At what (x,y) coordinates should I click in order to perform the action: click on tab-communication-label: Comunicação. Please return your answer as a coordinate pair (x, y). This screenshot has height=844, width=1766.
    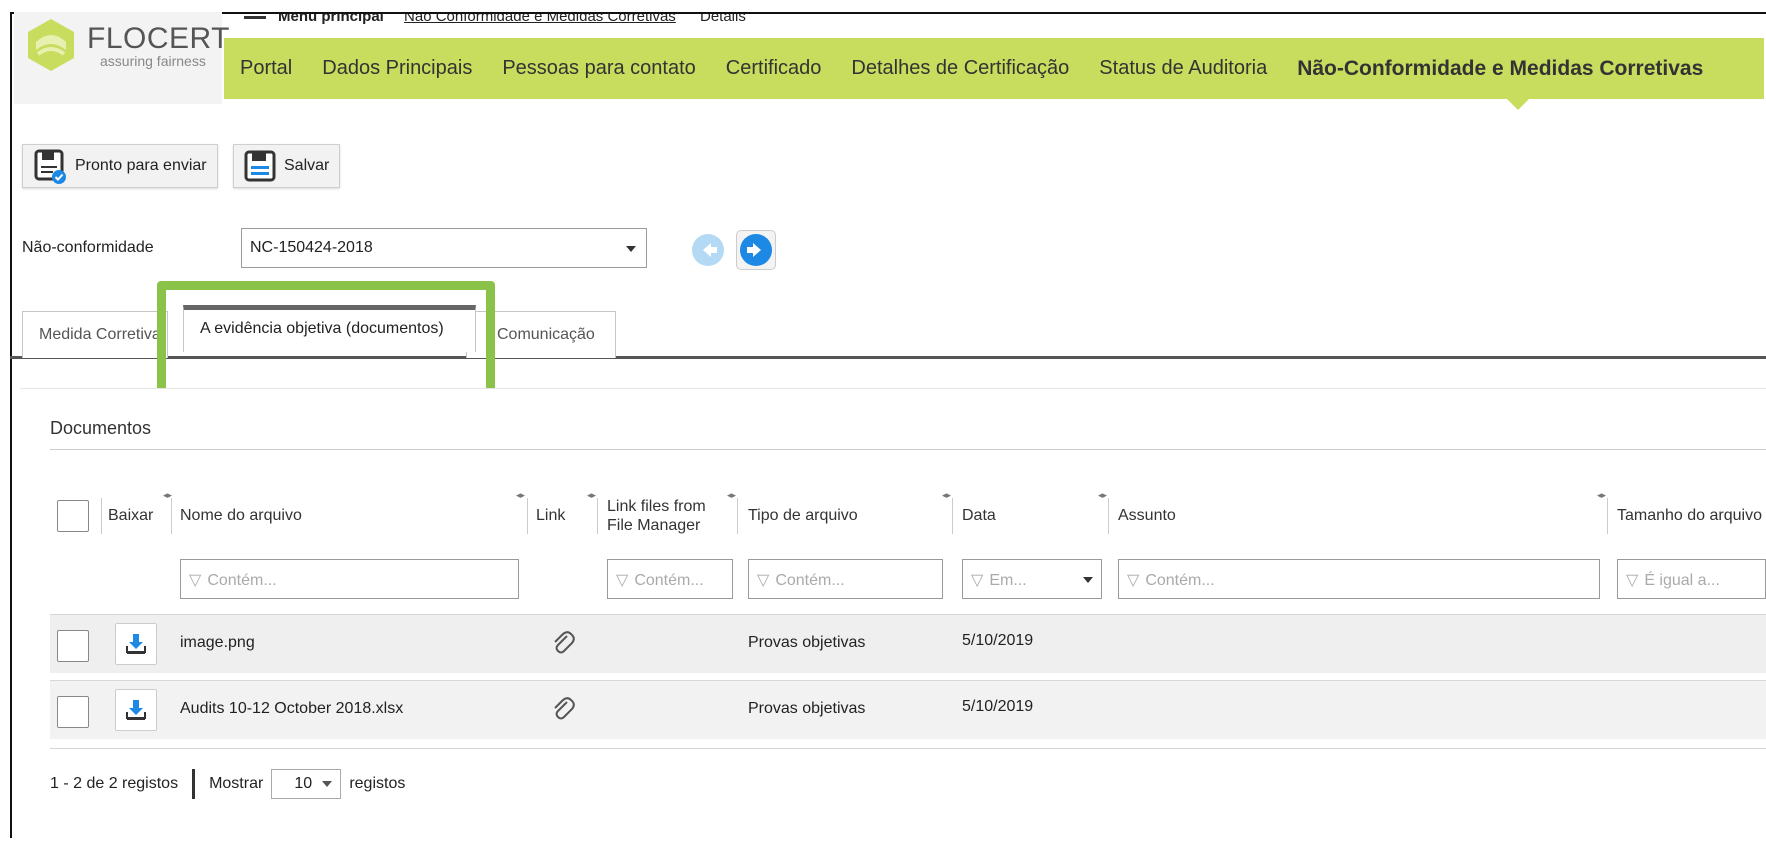
    Looking at the image, I should click on (546, 334).